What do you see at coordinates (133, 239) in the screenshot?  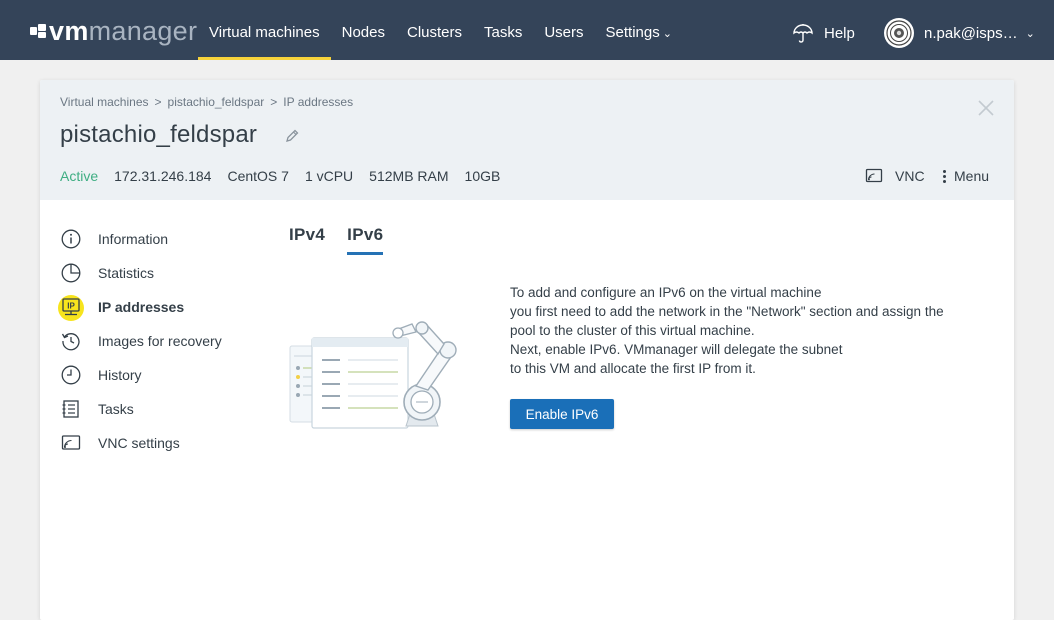 I see `sidebar-item-label: Information` at bounding box center [133, 239].